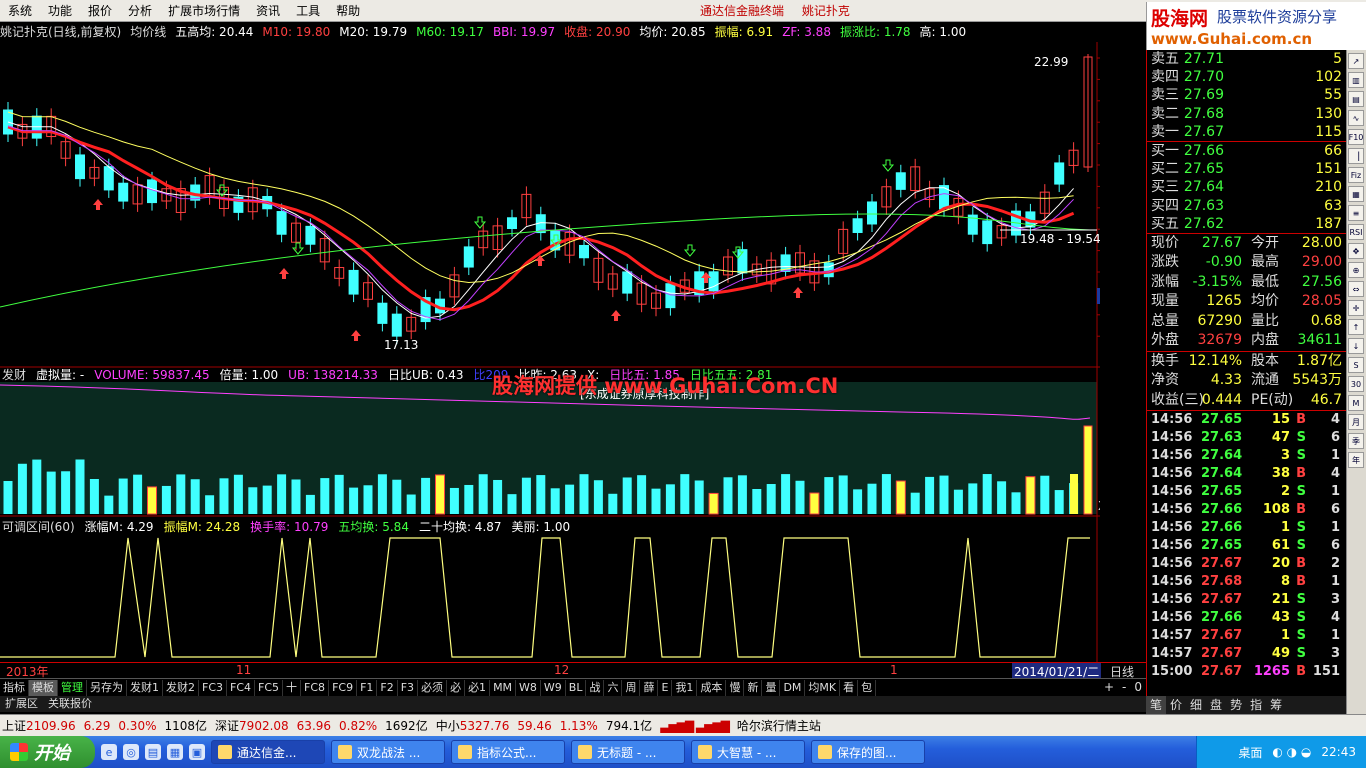  I want to click on right-tab-6: 筹, so click(1276, 705).